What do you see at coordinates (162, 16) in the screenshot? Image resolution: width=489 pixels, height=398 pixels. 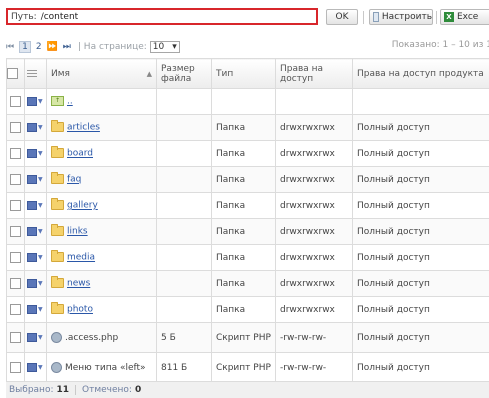 I see `path-field: Путь: /content` at bounding box center [162, 16].